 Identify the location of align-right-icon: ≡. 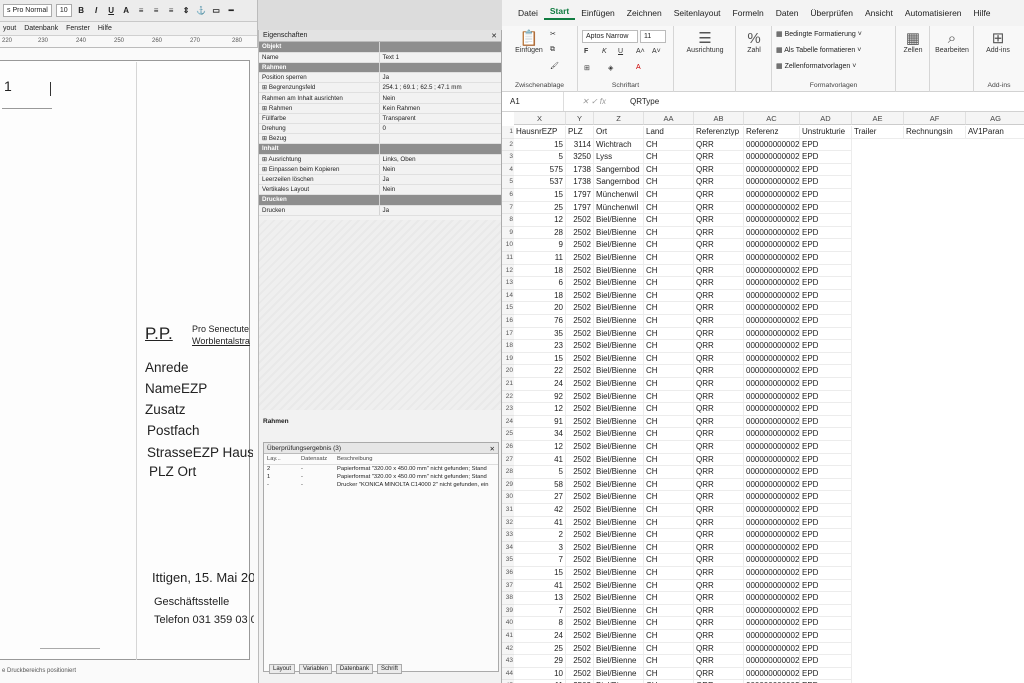
(171, 11).